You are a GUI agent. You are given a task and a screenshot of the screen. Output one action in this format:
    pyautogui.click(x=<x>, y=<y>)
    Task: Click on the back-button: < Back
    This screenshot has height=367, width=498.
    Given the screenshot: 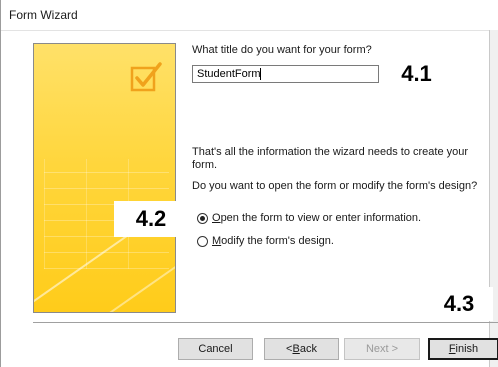 What is the action you would take?
    pyautogui.click(x=301, y=349)
    